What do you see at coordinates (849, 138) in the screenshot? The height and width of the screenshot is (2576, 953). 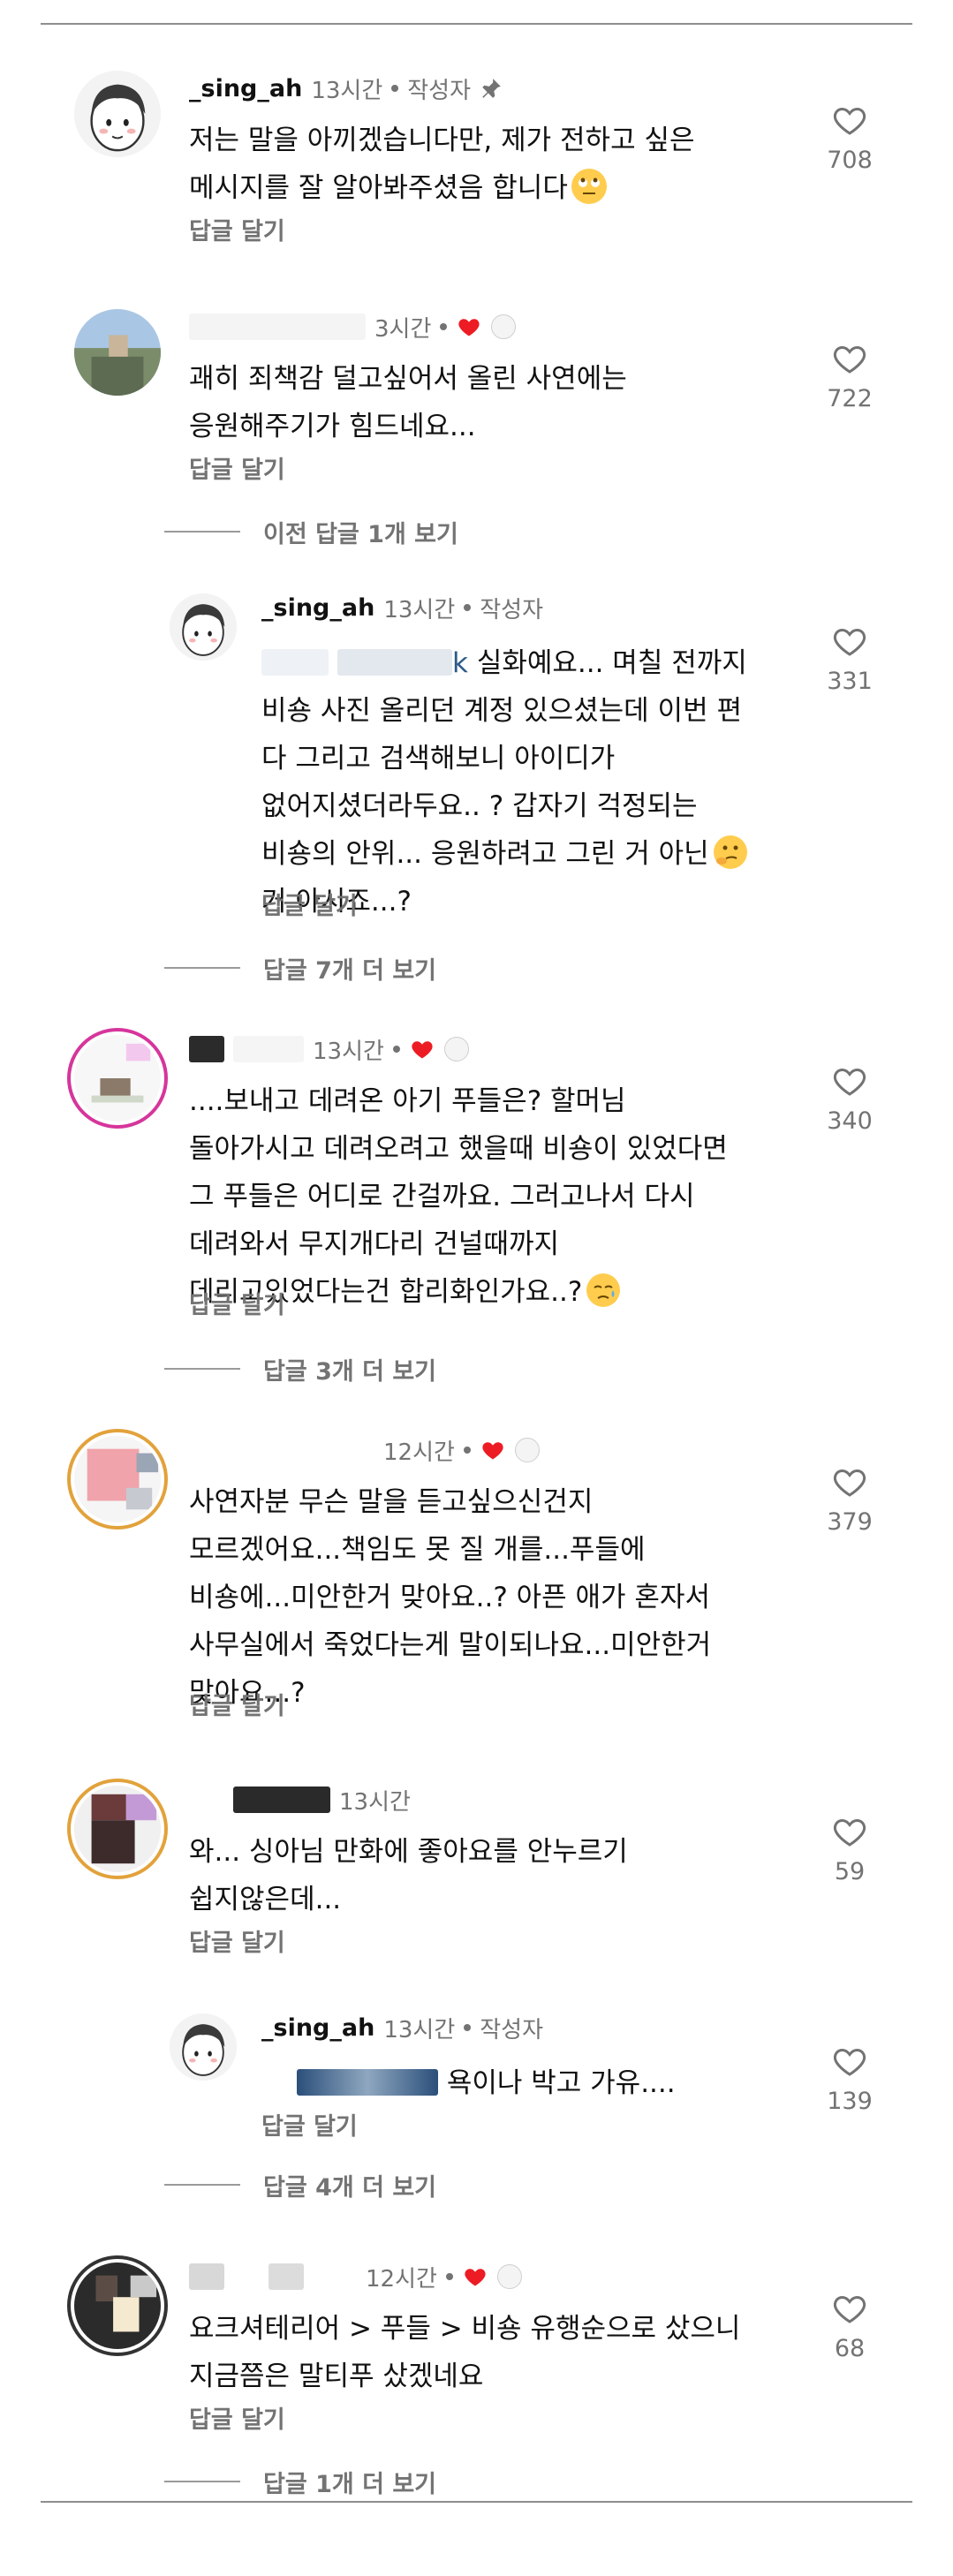 I see `like-button: 708` at bounding box center [849, 138].